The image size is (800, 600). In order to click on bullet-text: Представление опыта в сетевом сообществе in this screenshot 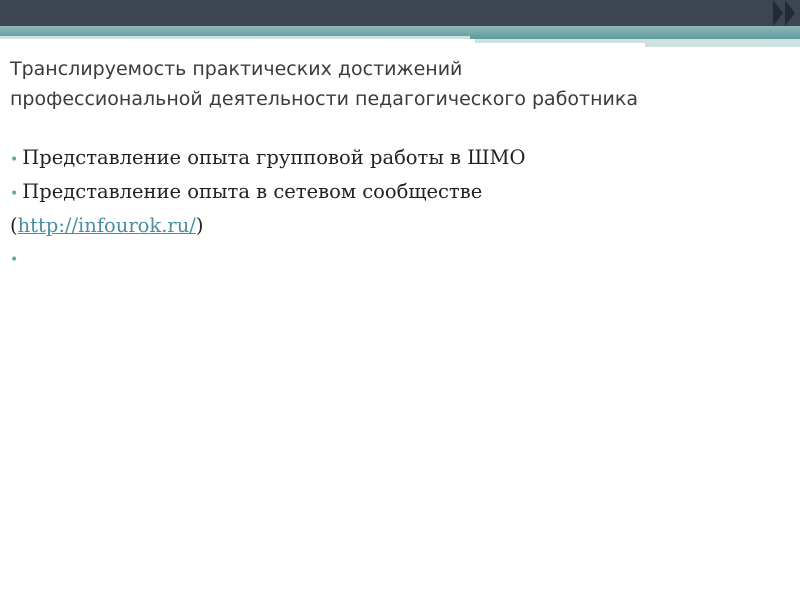, I will do `click(252, 191)`.